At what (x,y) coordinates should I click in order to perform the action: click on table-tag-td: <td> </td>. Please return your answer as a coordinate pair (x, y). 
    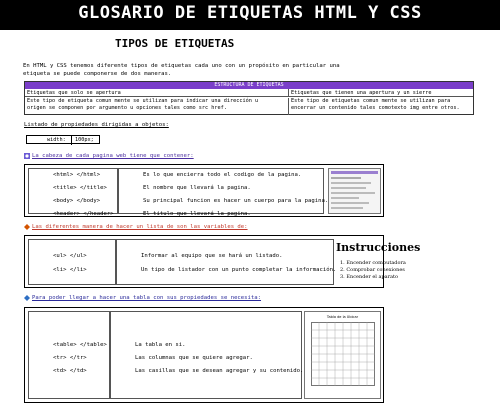
    Looking at the image, I should click on (70, 371).